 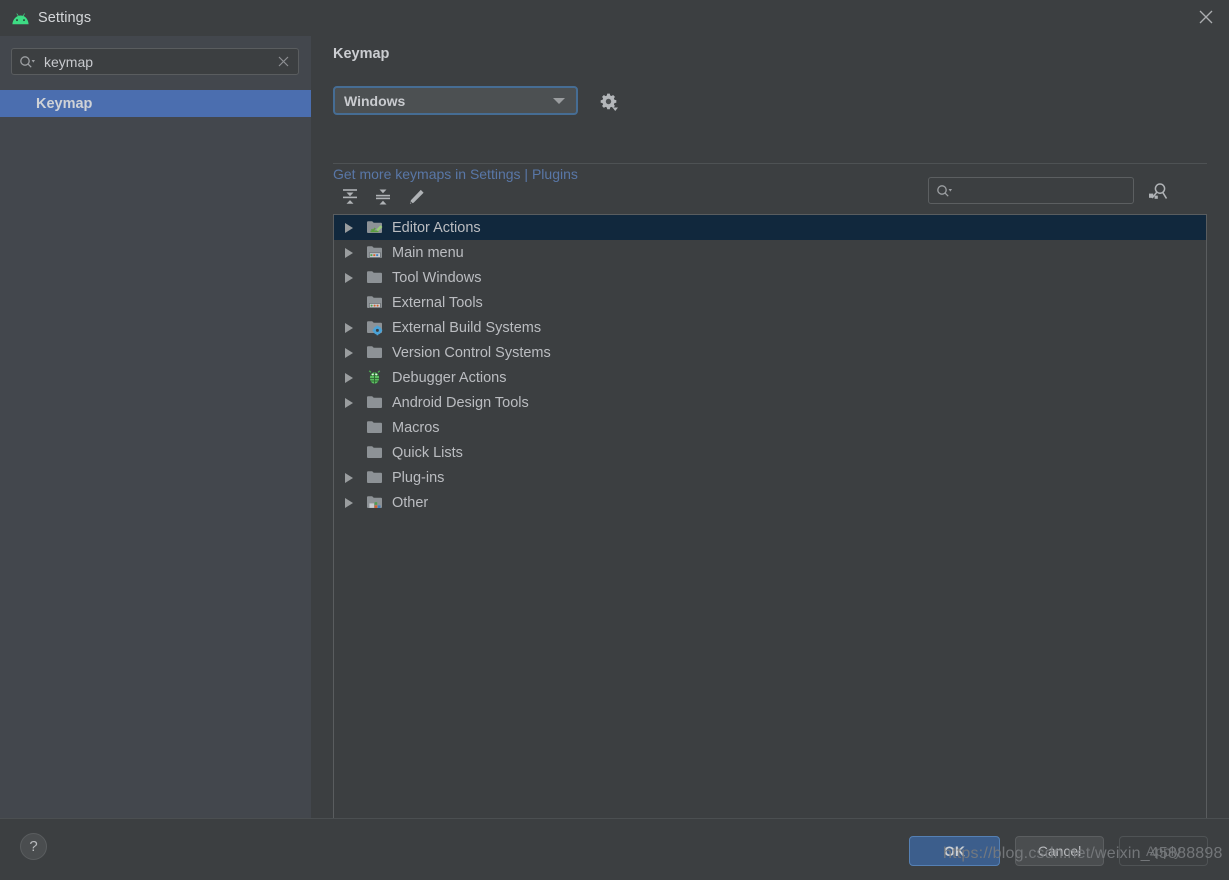 I want to click on folder-other-icon, so click(x=374, y=502).